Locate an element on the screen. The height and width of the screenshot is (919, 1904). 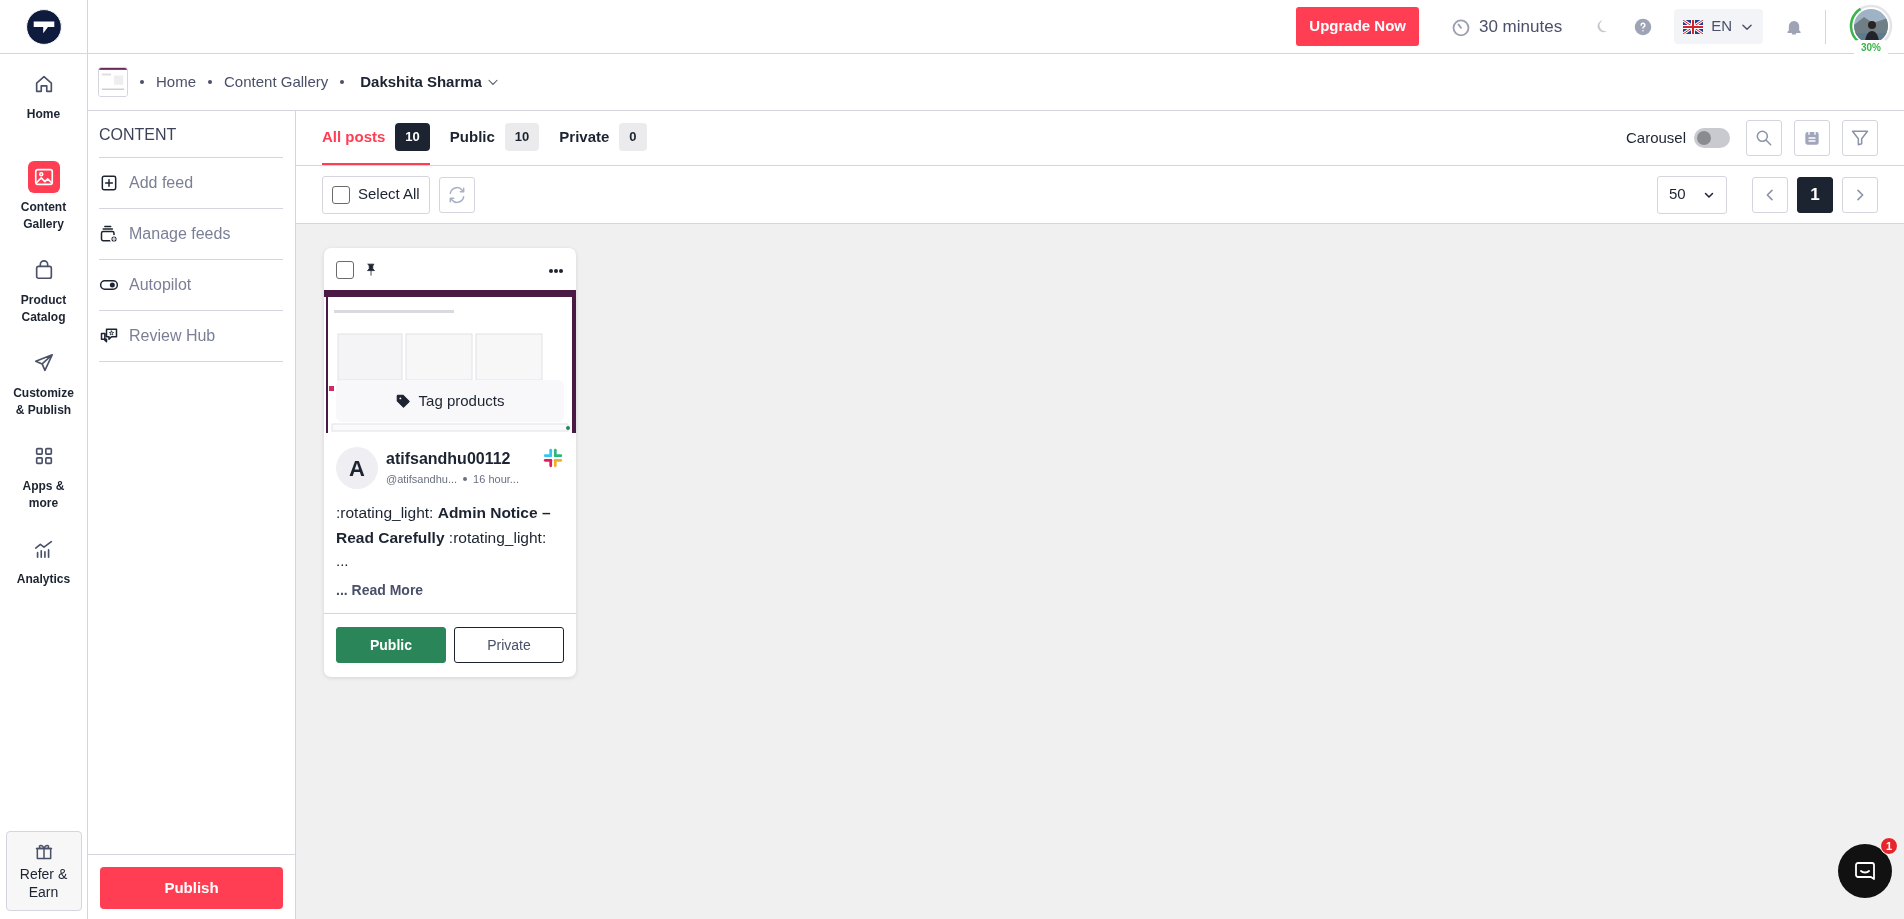
tab: Private 0 is located at coordinates (603, 138).